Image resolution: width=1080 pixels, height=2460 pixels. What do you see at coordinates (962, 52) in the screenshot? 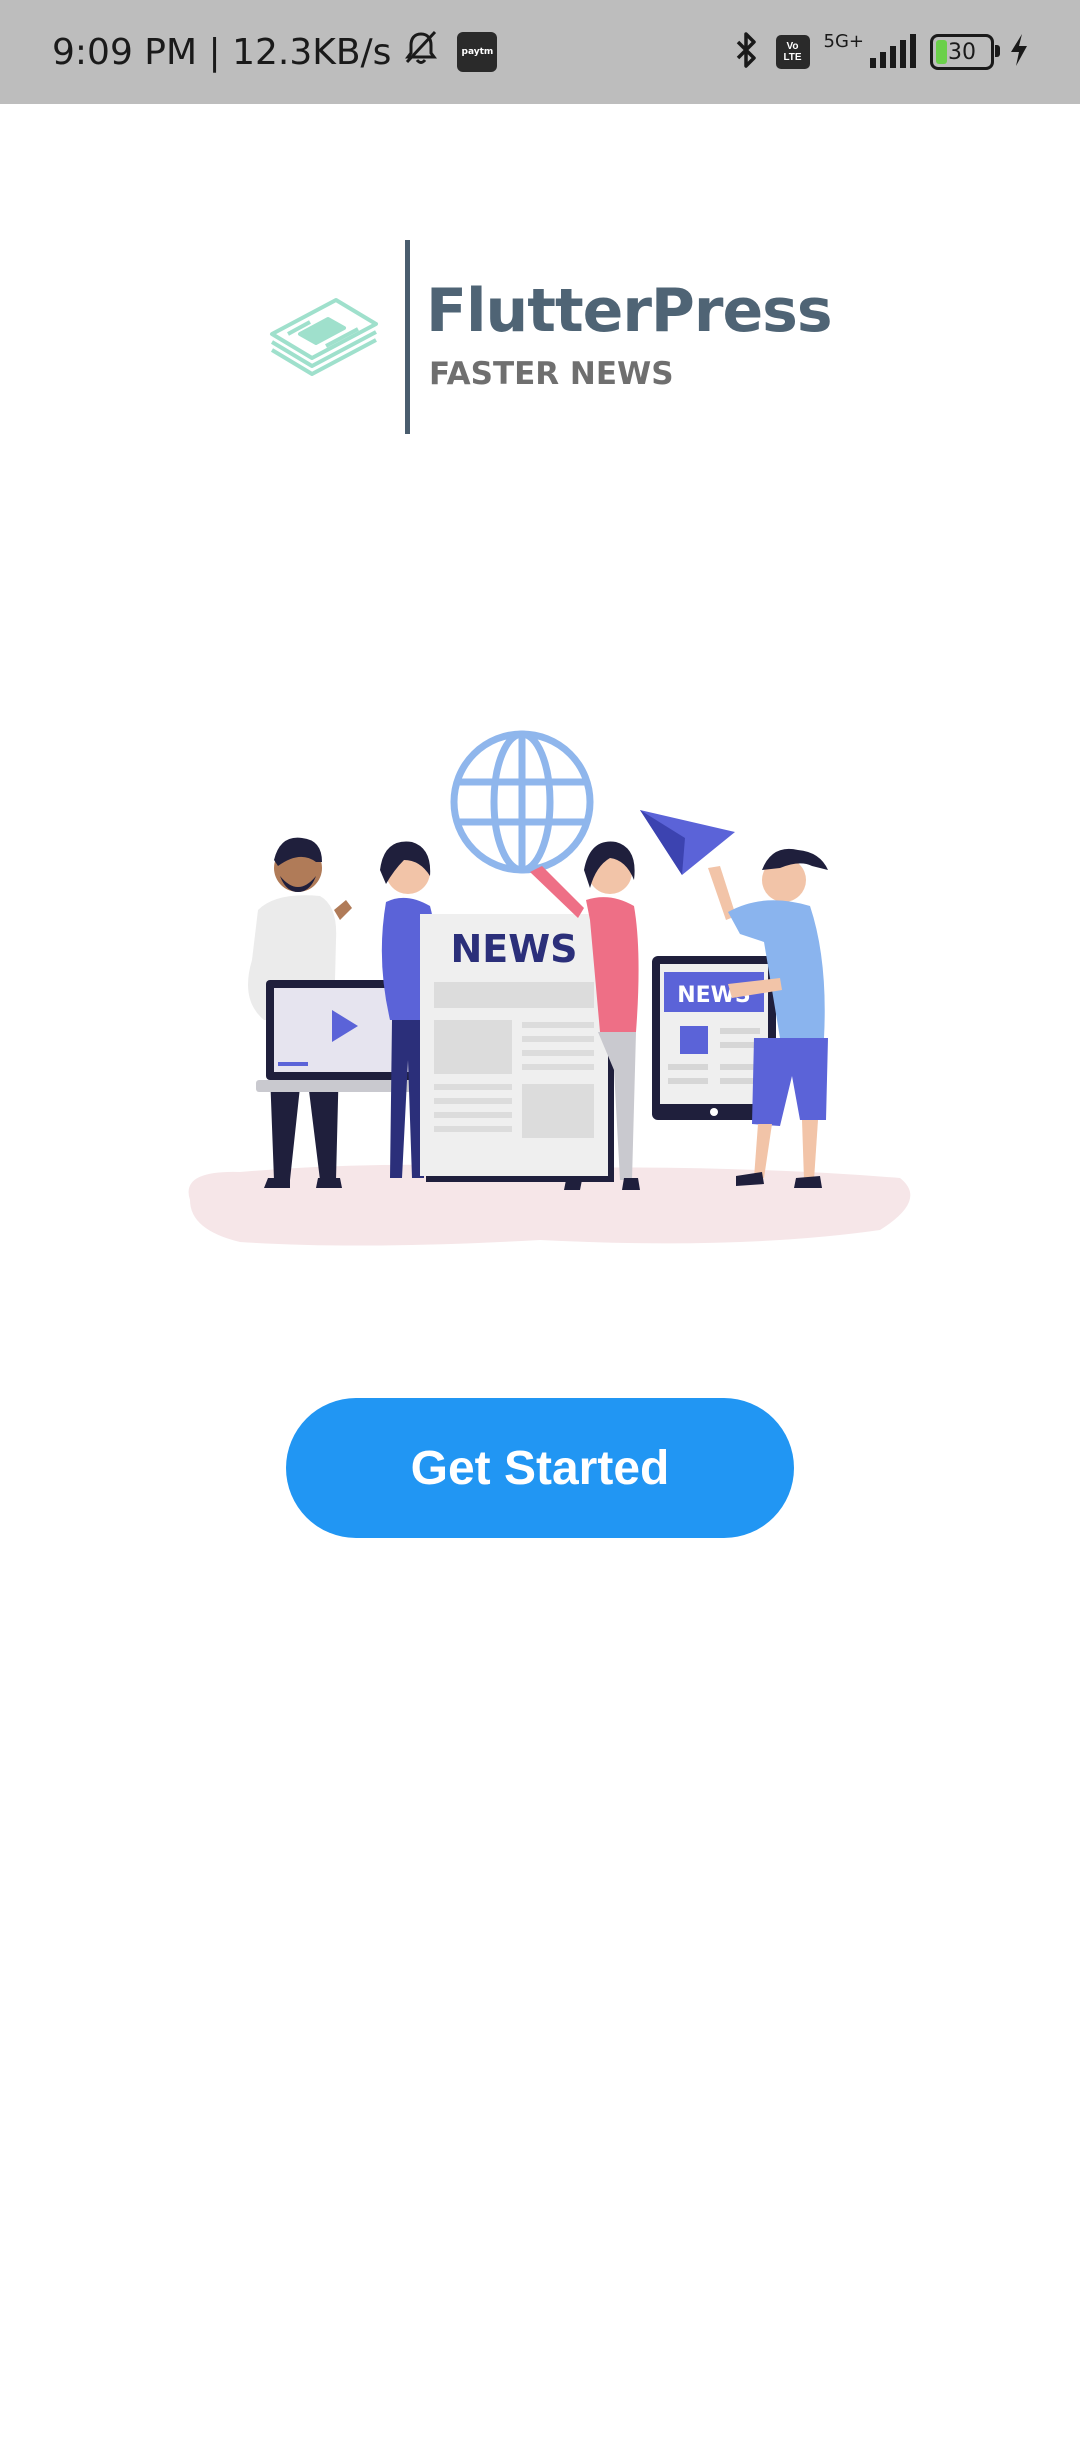
I see `battery-level: 30` at bounding box center [962, 52].